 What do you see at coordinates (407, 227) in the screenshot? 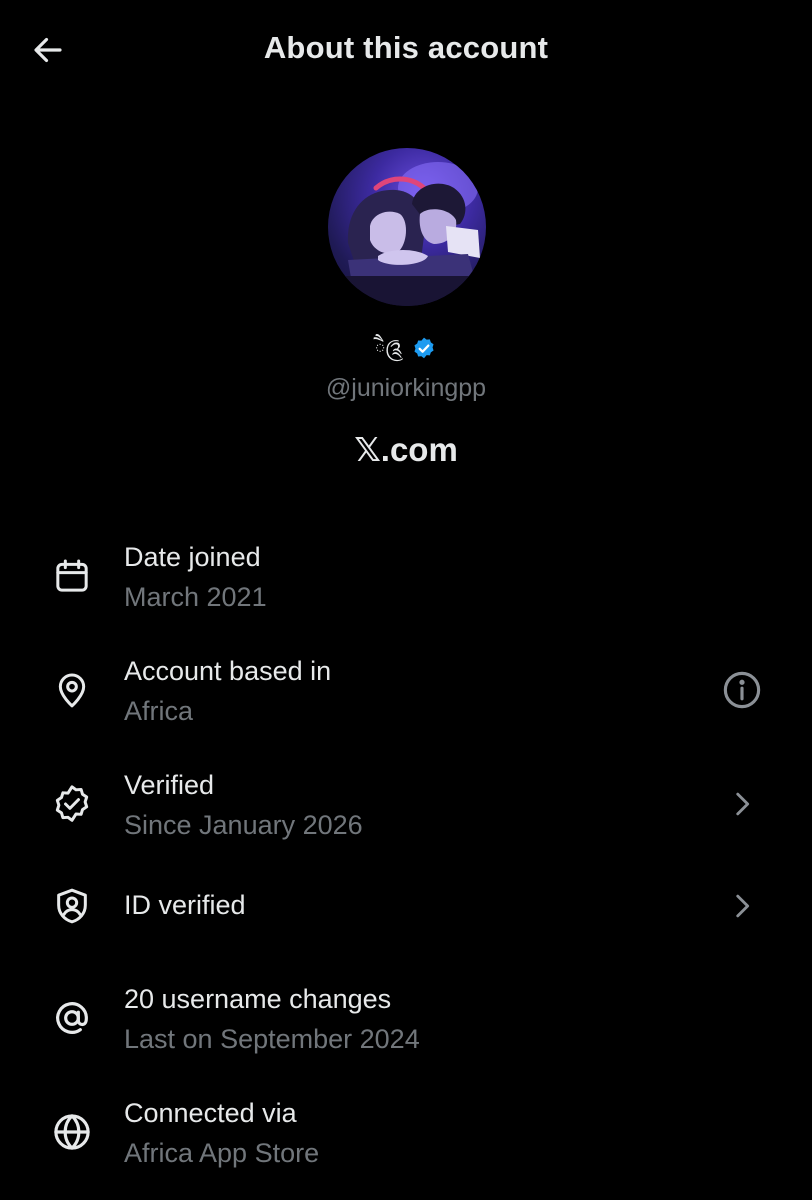
I see `avatar` at bounding box center [407, 227].